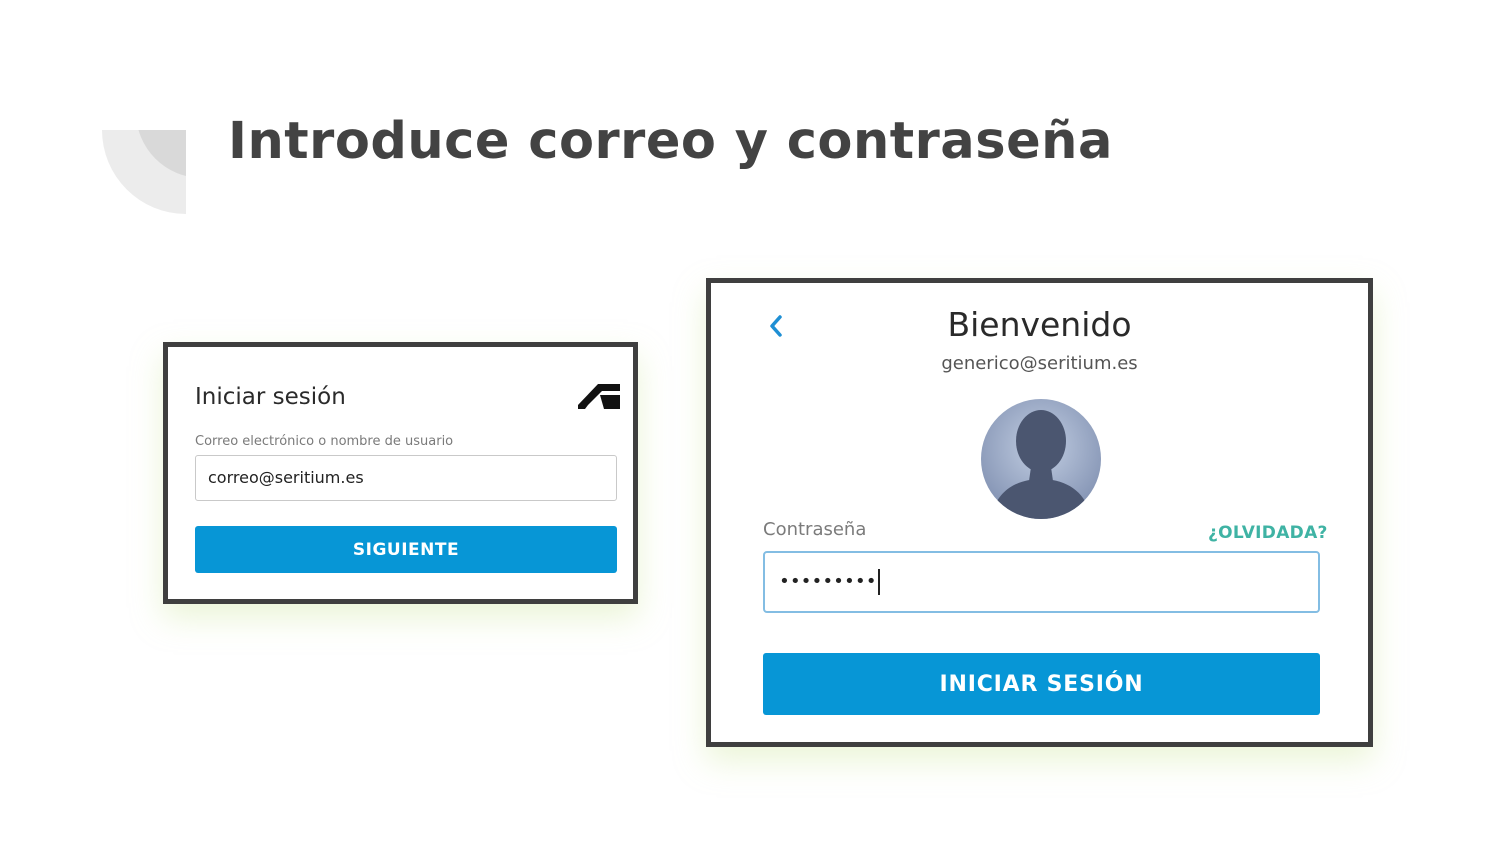 The width and height of the screenshot is (1500, 844). Describe the element at coordinates (1041, 684) in the screenshot. I see `sign-in-button: INICIAR SESIÓN` at that location.